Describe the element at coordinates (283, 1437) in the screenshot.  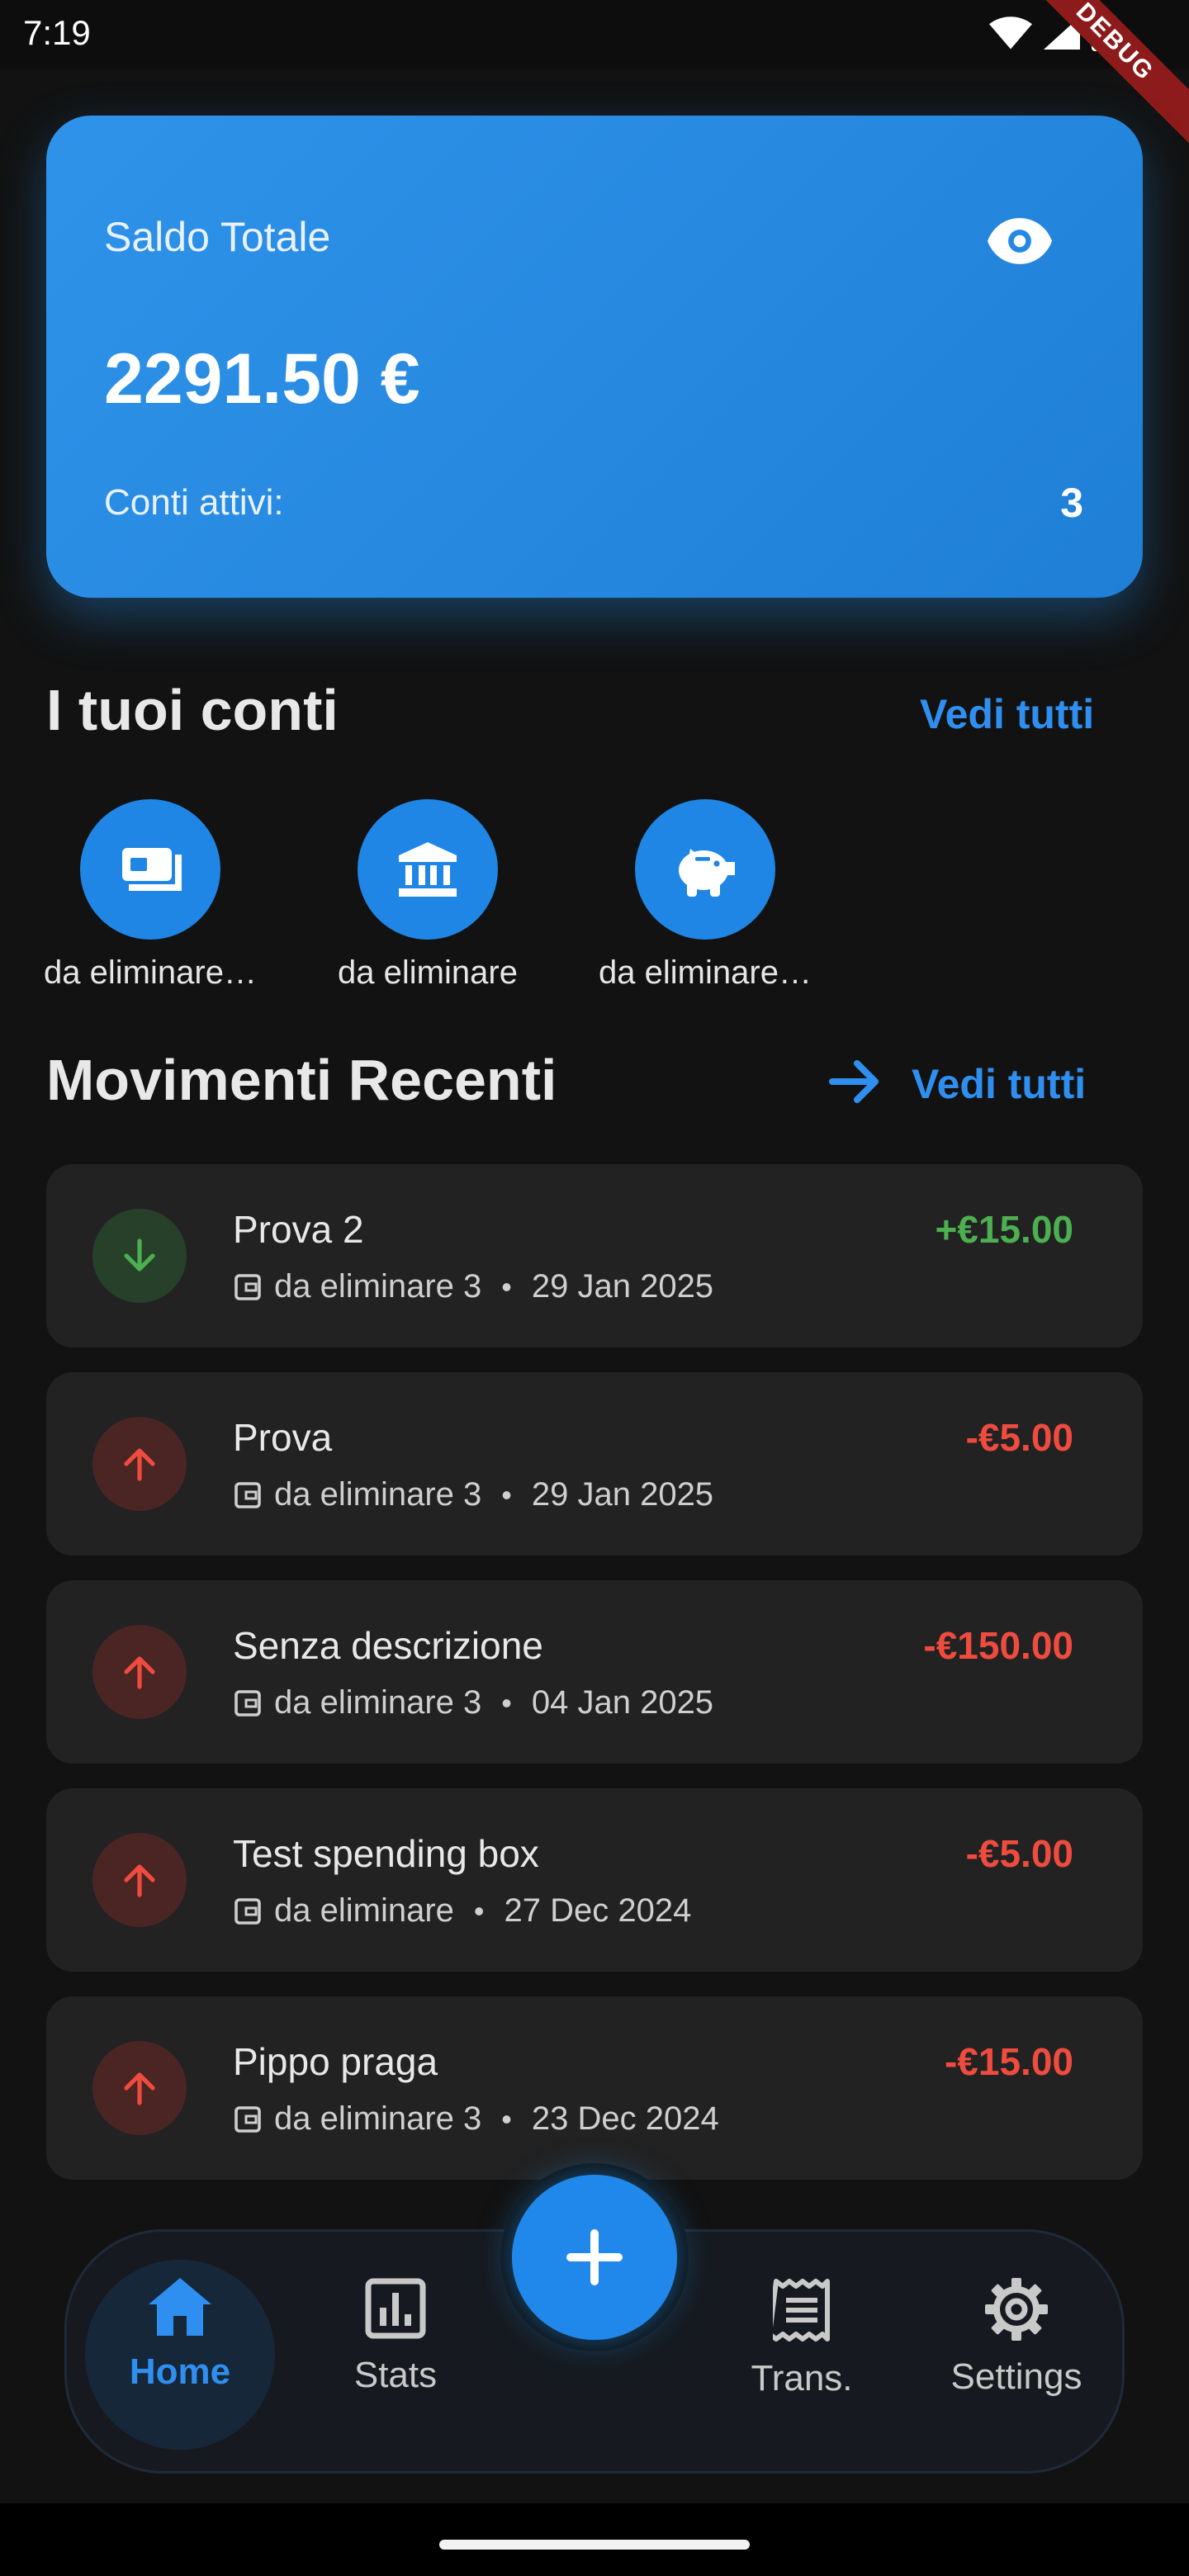
I see `transaction-title: Prova` at that location.